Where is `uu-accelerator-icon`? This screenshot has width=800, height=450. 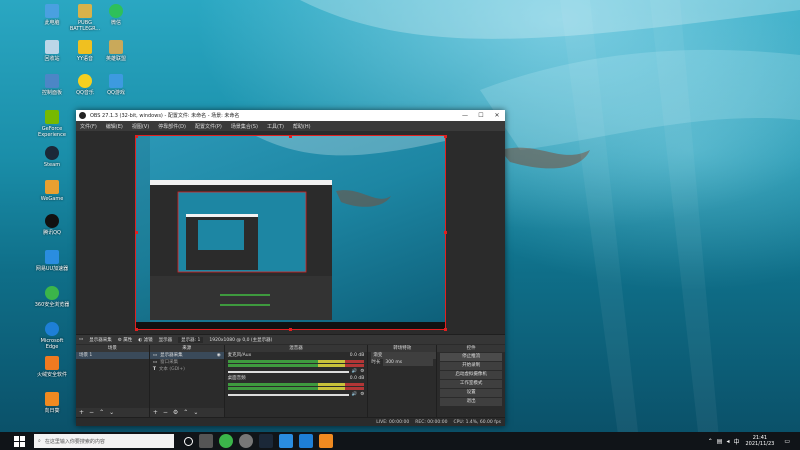
uu-accelerator-icon is located at coordinates (52, 257).